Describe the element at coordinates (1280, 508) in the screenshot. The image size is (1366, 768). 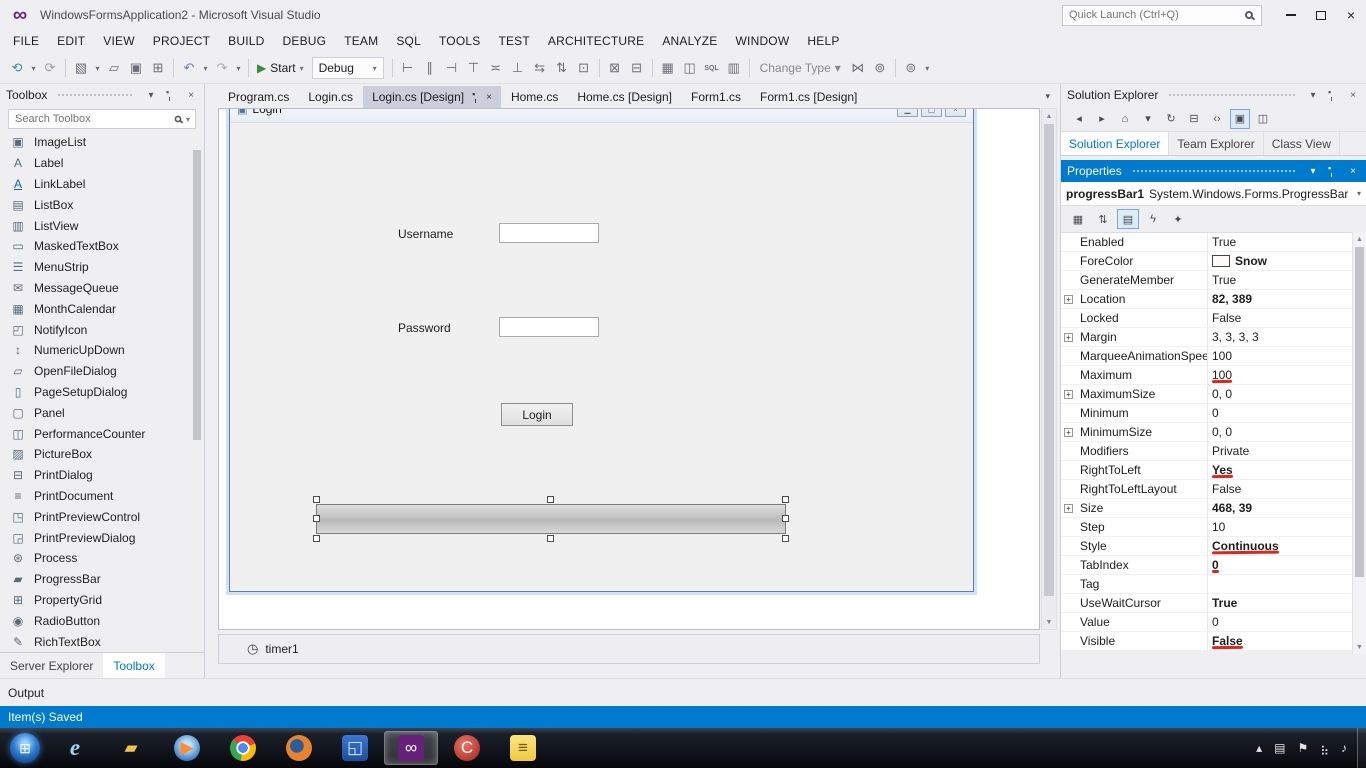
I see `property-value: 468, 39` at that location.